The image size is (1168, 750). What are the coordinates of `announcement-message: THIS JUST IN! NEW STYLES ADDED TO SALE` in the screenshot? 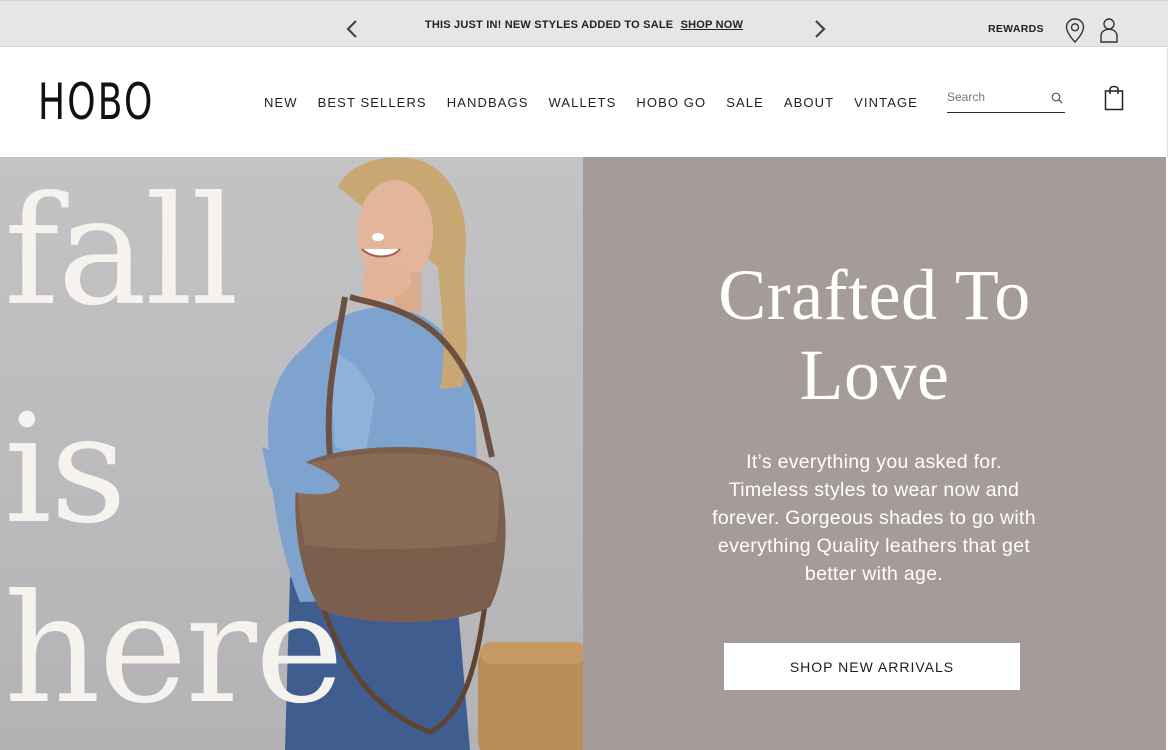 It's located at (549, 25).